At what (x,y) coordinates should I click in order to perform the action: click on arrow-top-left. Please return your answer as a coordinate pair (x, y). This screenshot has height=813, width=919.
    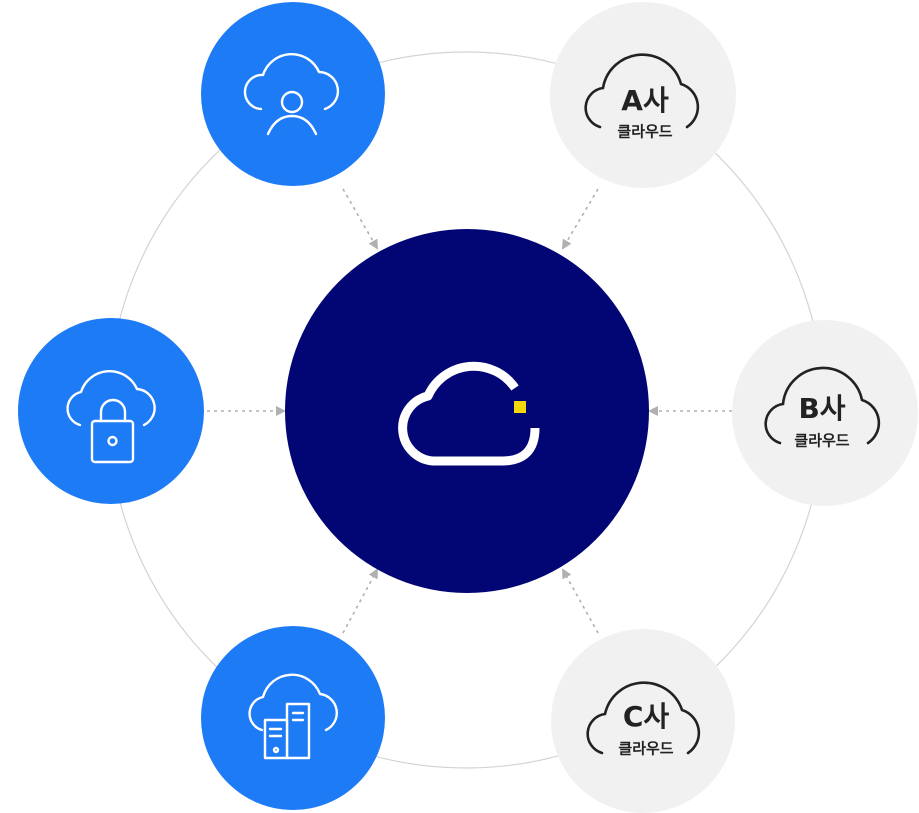
    Looking at the image, I should click on (360, 219).